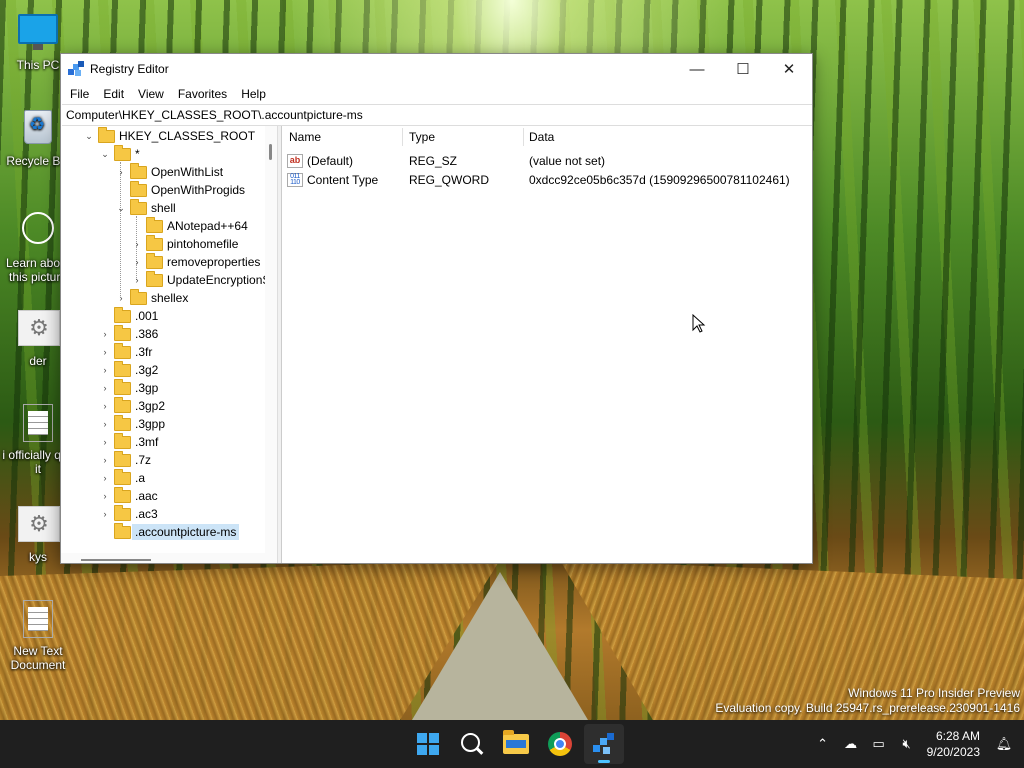 The image size is (1024, 768). What do you see at coordinates (516, 744) in the screenshot?
I see `file-explorer-button` at bounding box center [516, 744].